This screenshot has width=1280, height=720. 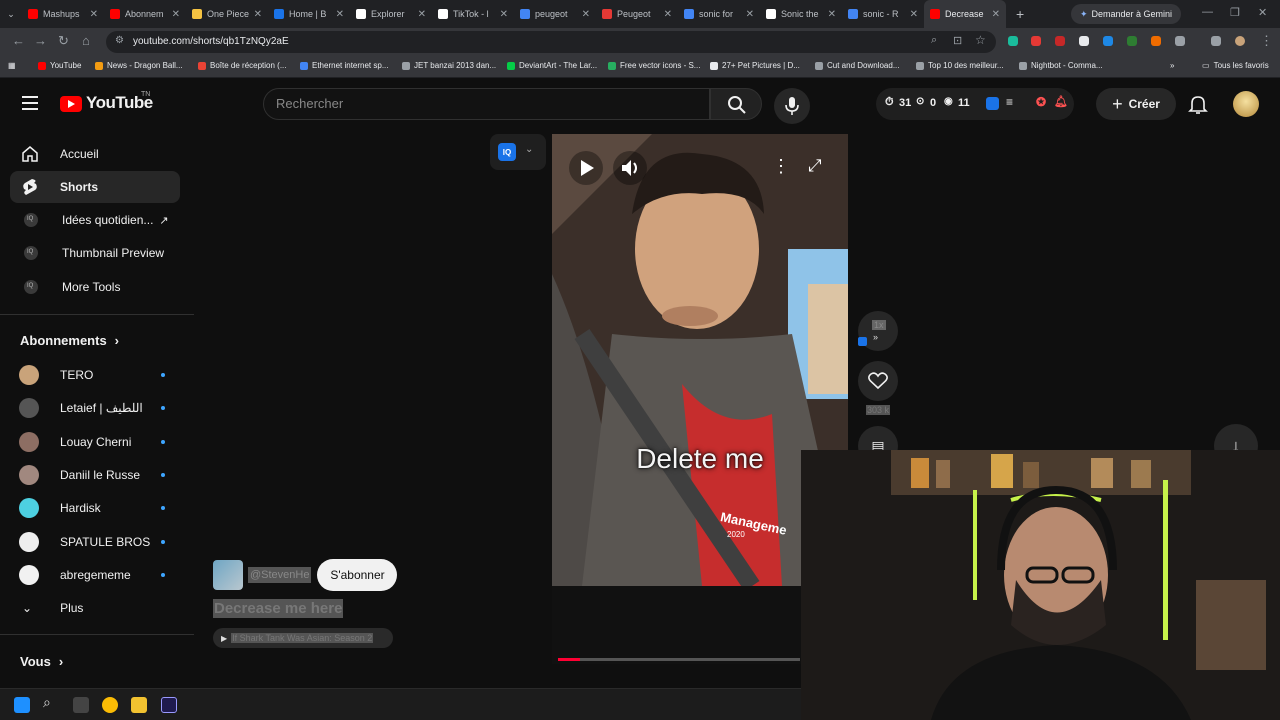 What do you see at coordinates (95, 575) in the screenshot?
I see `subscription-item: abregememe` at bounding box center [95, 575].